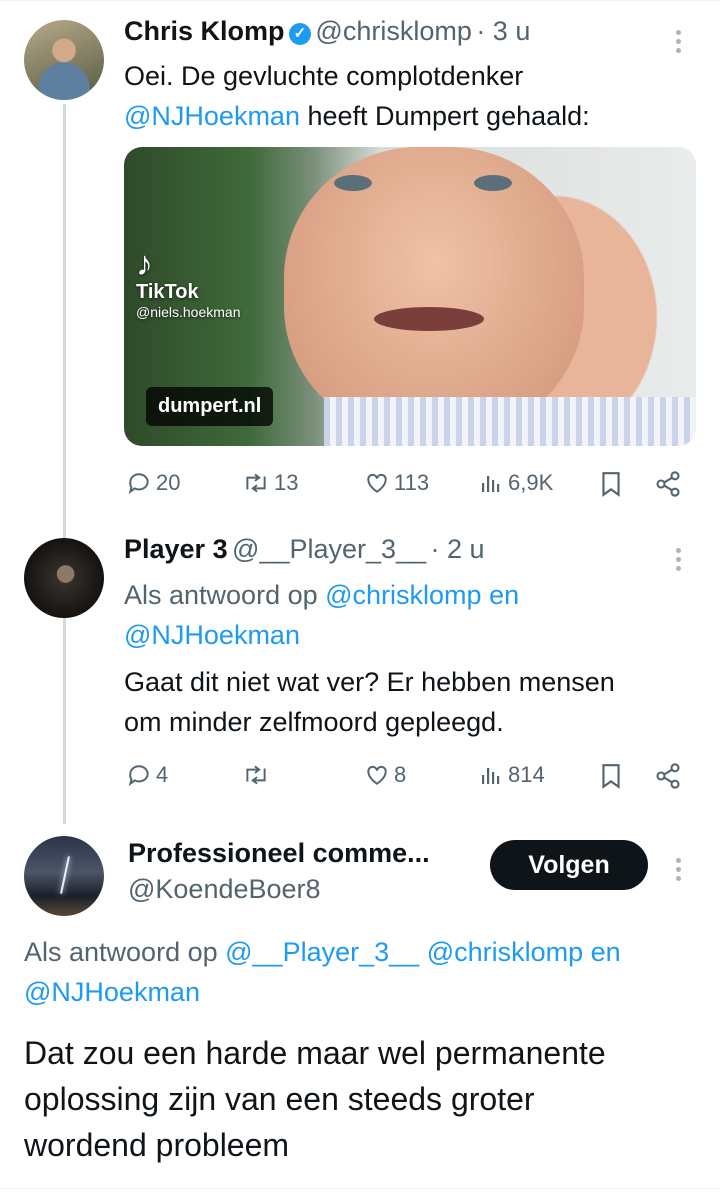  I want to click on top-divider, so click(360, 0).